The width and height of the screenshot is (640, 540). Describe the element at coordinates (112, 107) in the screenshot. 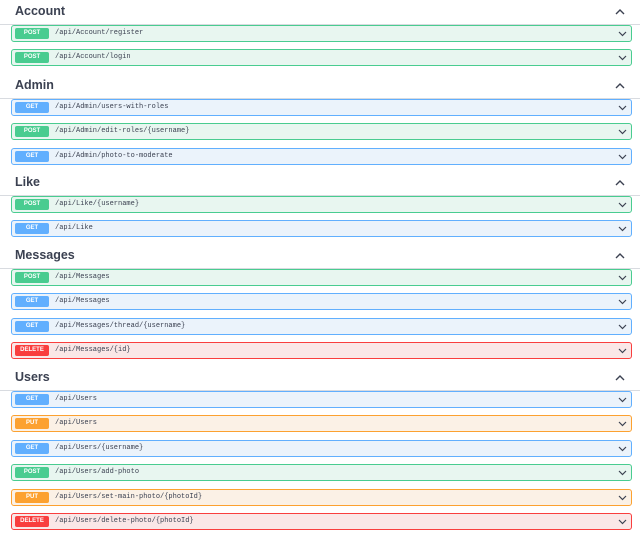

I see `operation-path: /api/Admin/users-with-roles` at that location.